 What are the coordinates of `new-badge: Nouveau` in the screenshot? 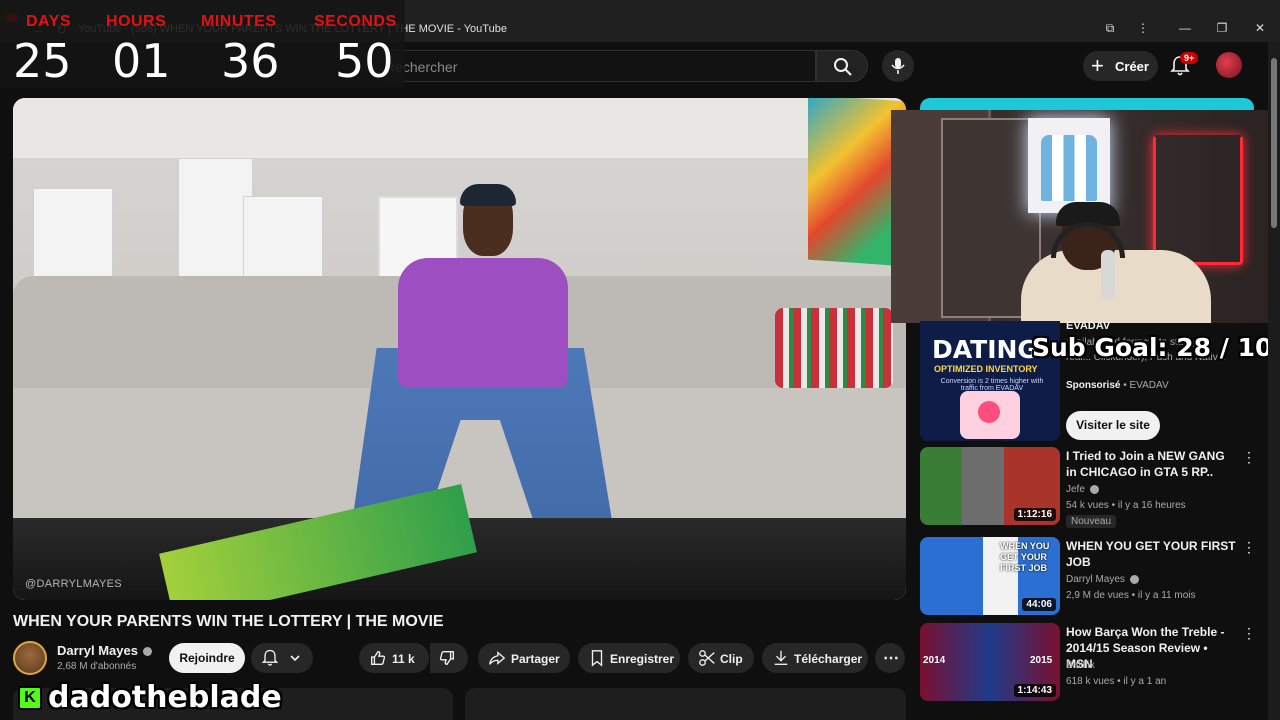 It's located at (1091, 521).